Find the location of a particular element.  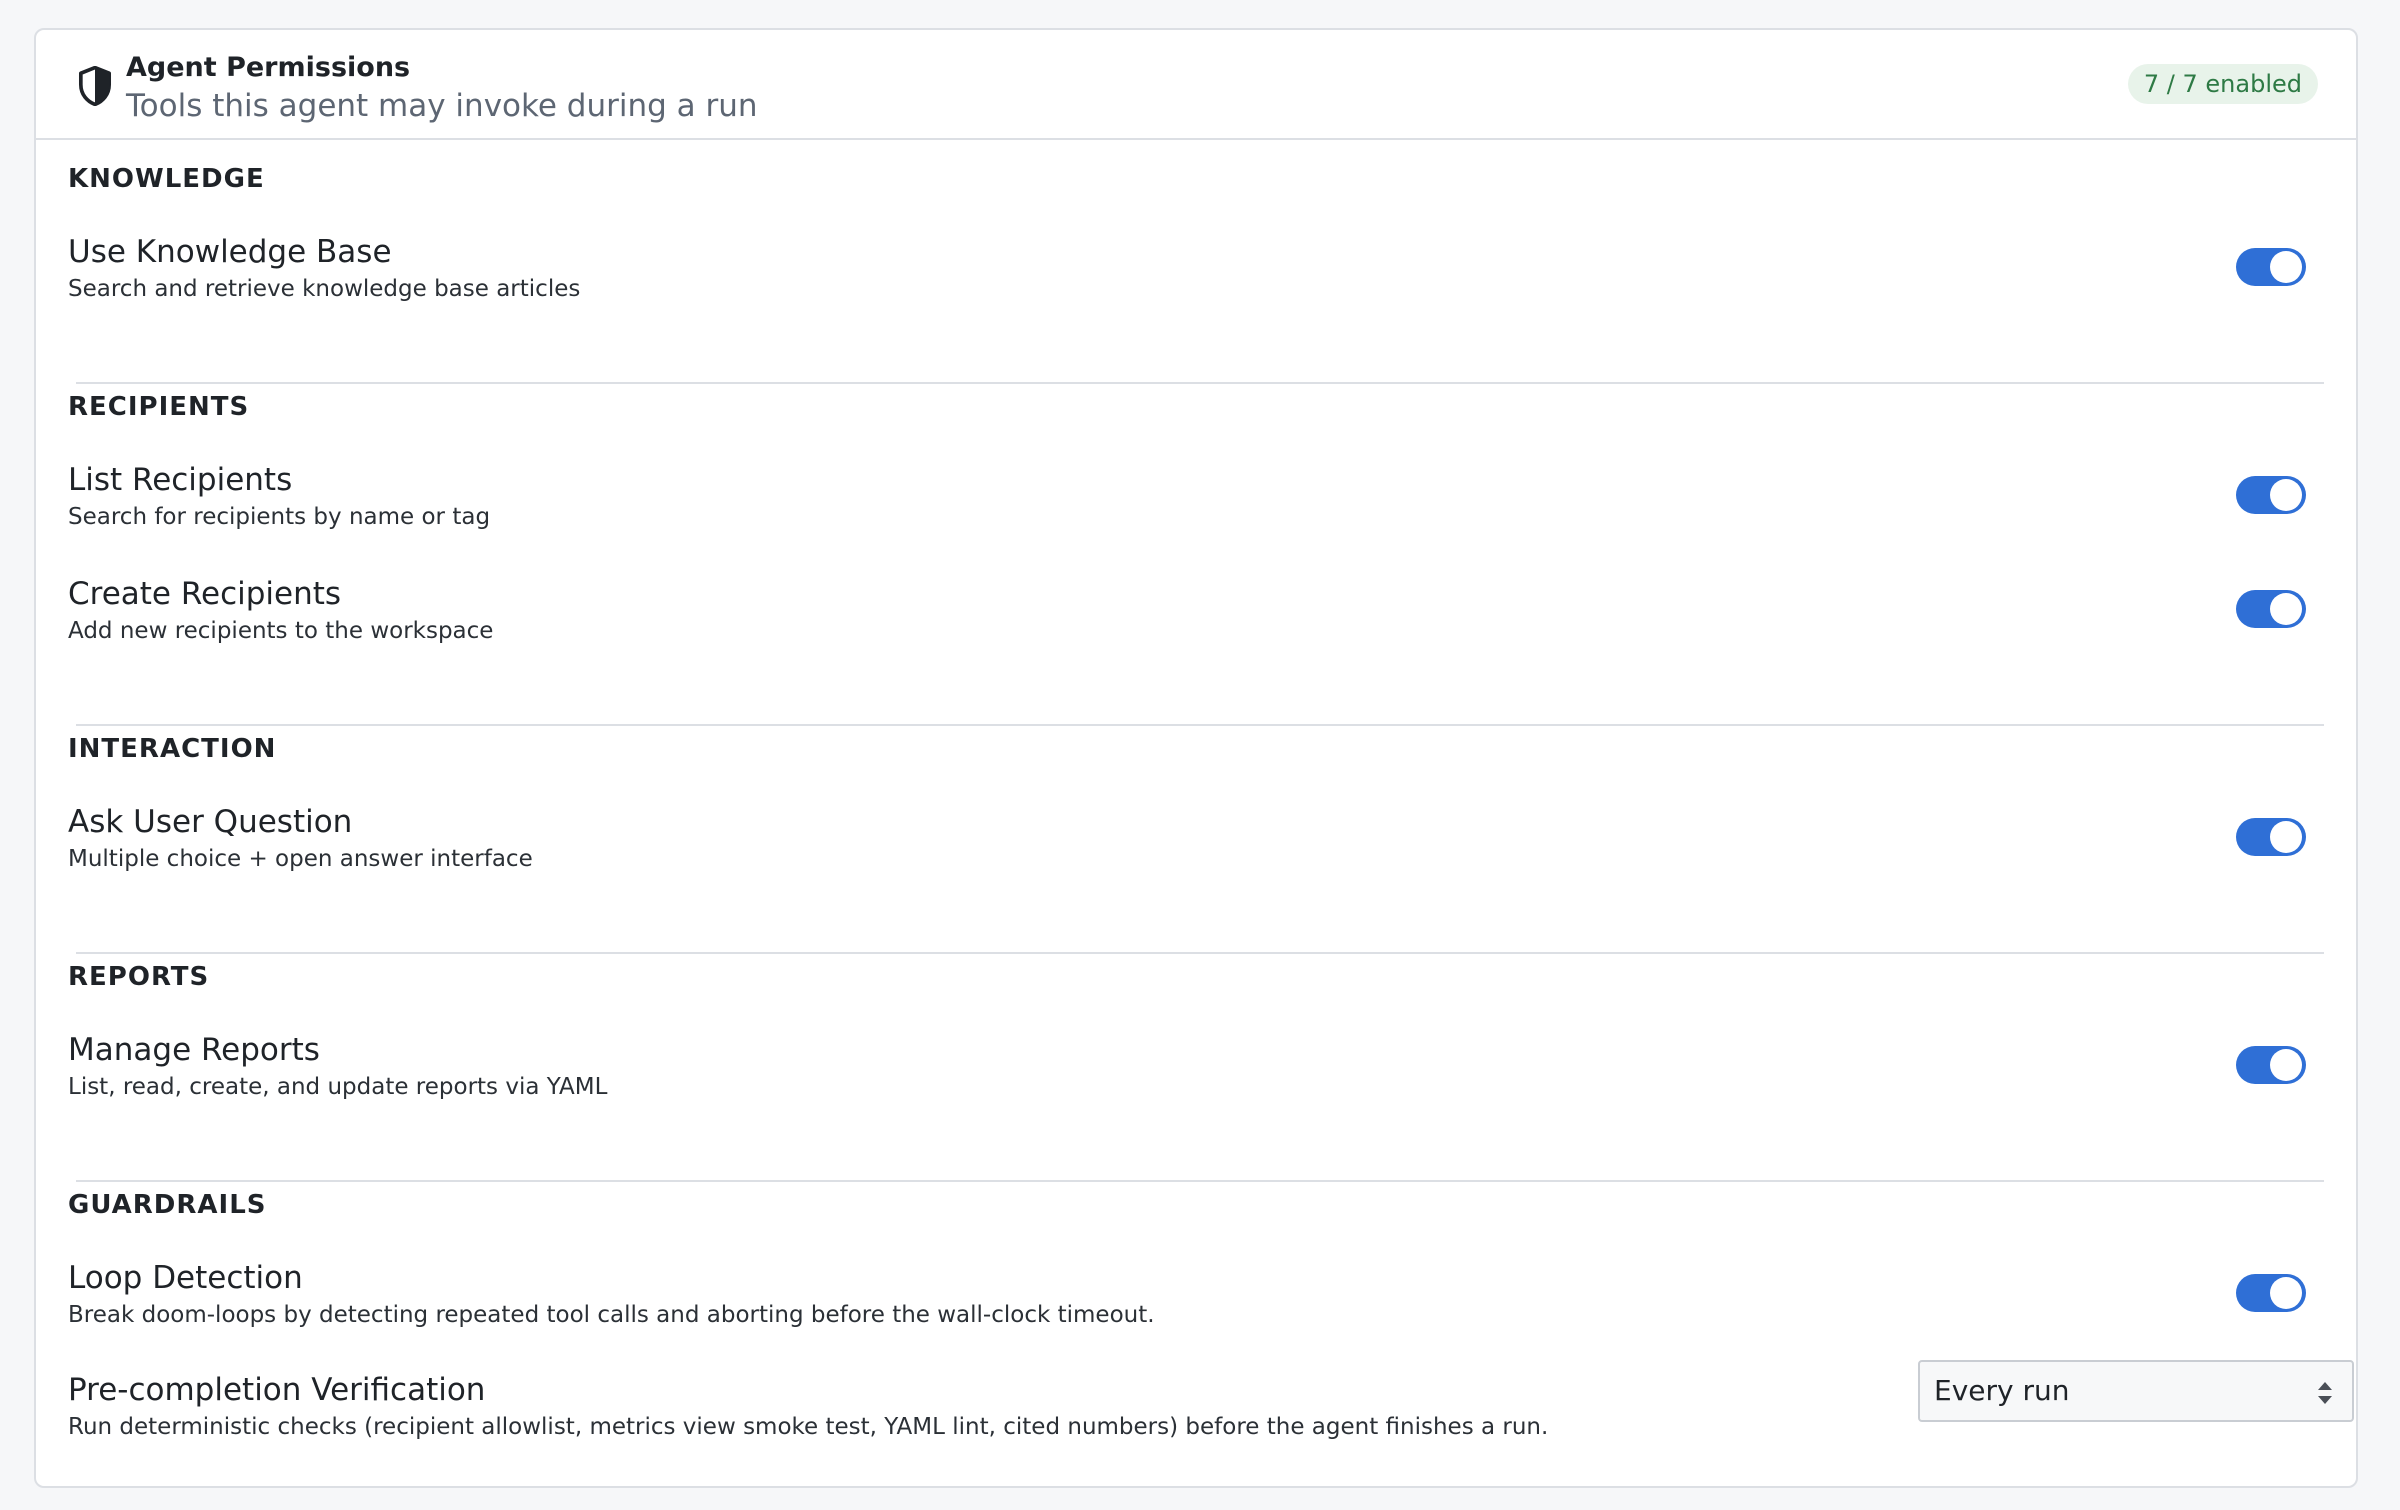

section-title-knowledge: KNOWLEDGE is located at coordinates (166, 179).